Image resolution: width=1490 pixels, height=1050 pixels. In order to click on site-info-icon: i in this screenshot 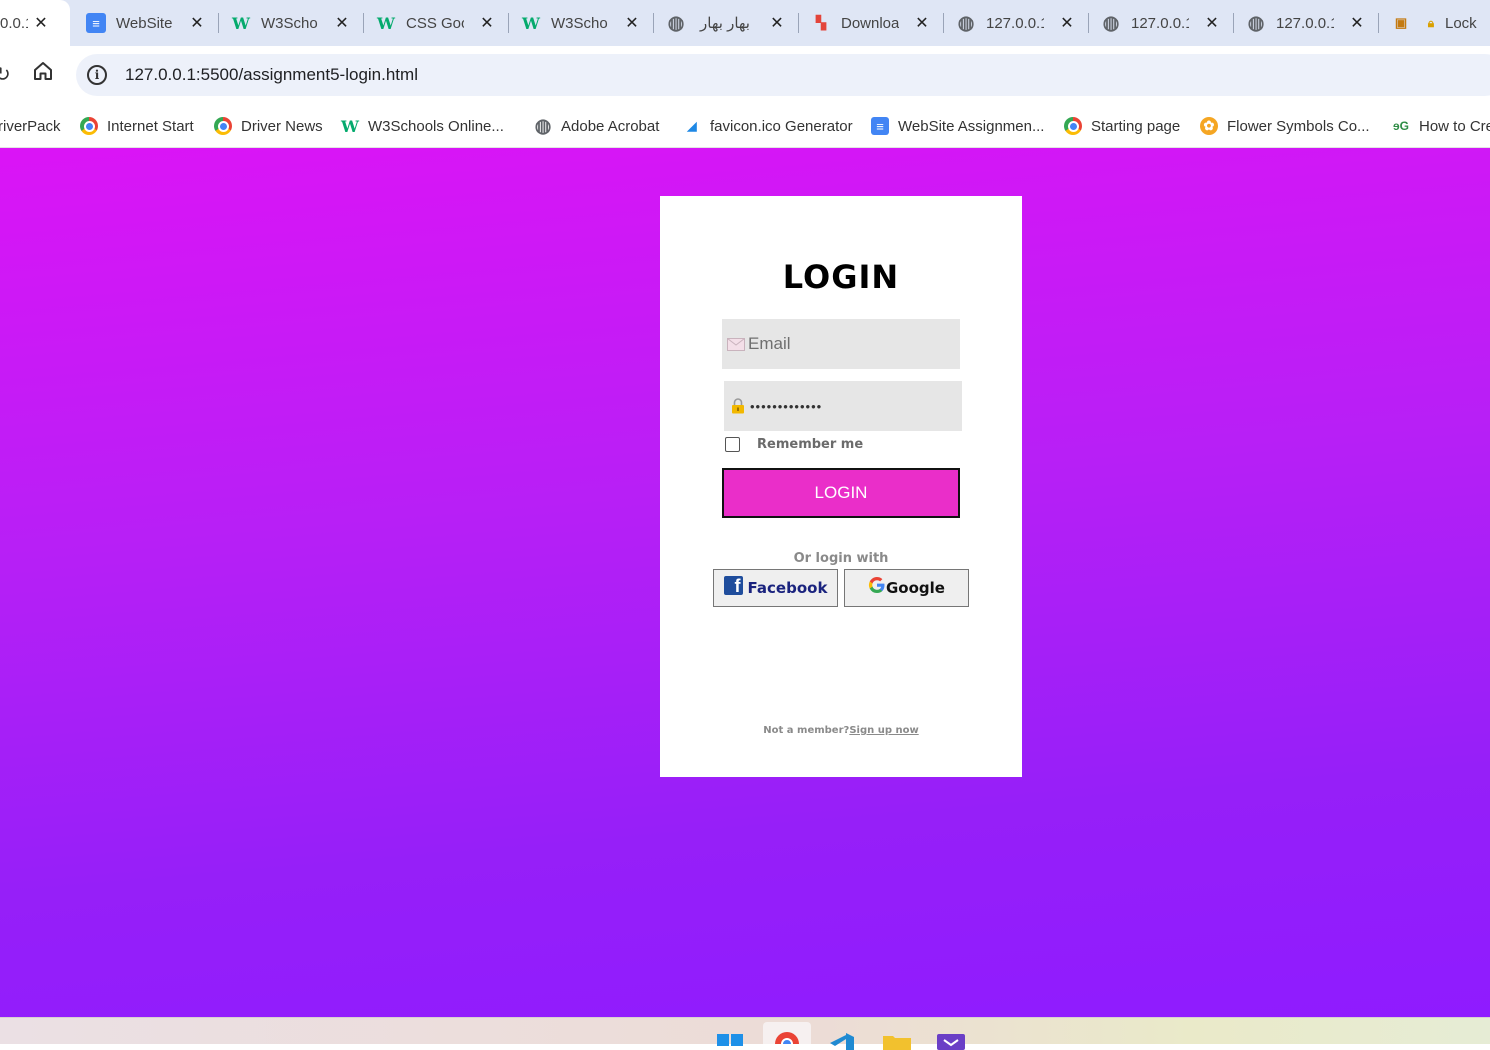, I will do `click(97, 75)`.